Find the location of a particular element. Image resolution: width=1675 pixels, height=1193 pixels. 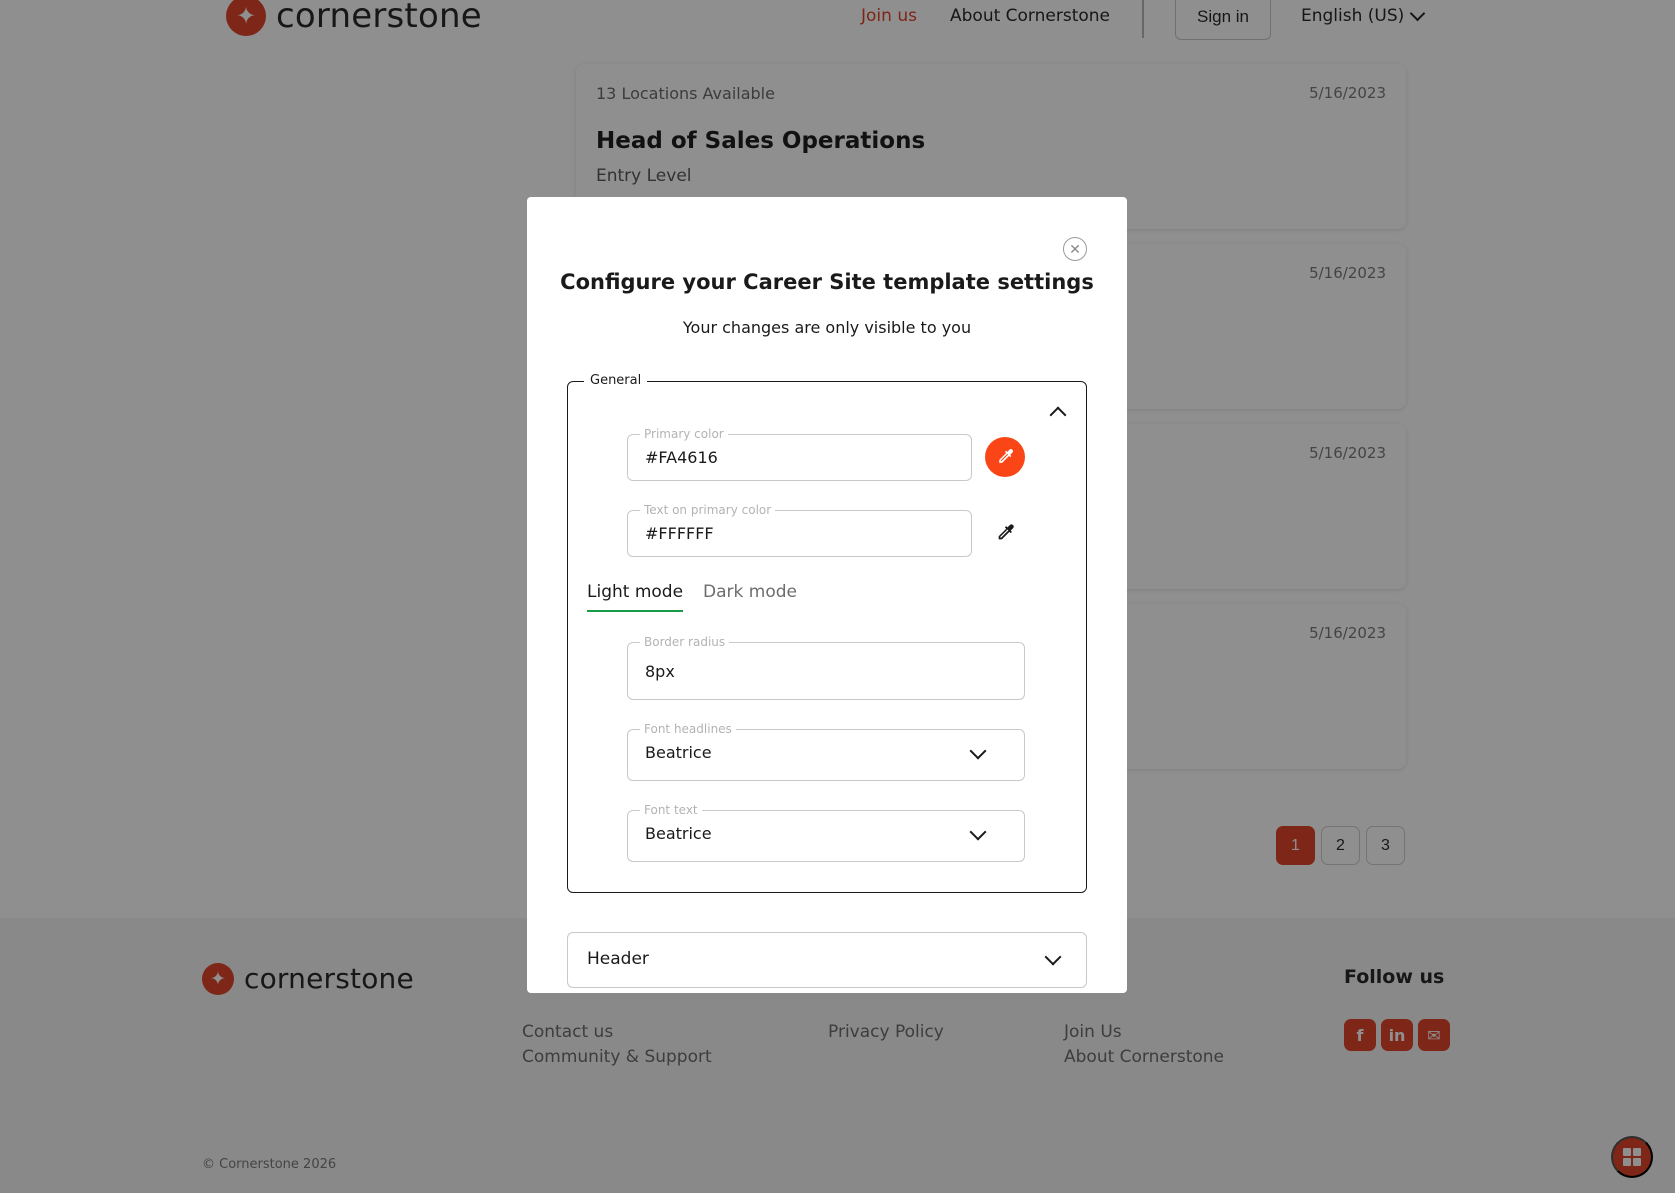

collapse-general-button is located at coordinates (1058, 412).